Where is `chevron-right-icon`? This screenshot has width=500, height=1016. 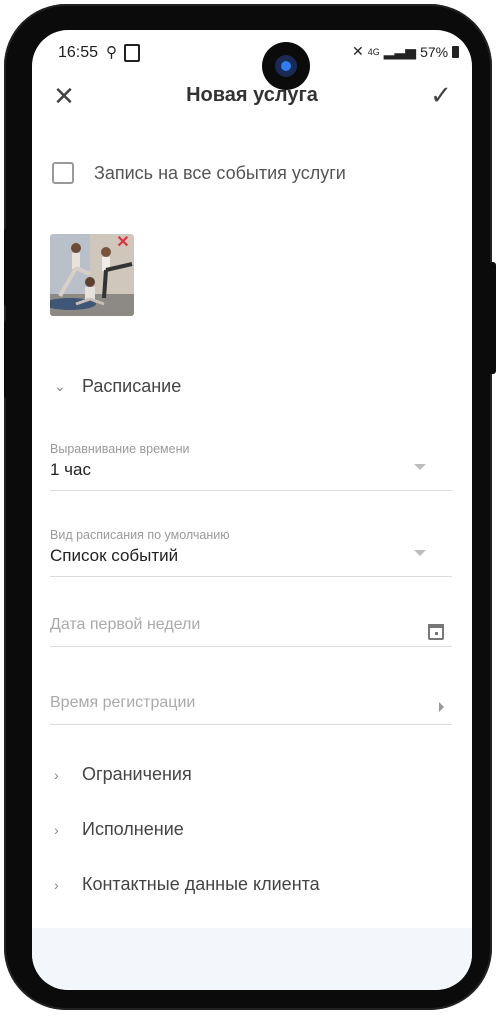
chevron-right-icon is located at coordinates (441, 707).